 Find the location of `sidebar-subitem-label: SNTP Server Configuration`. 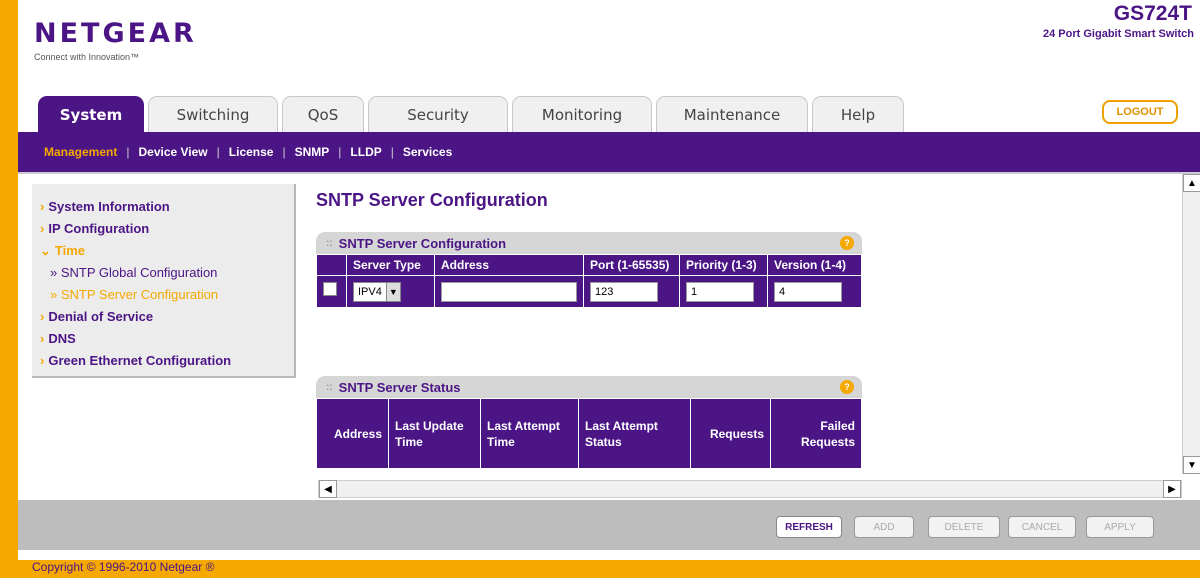

sidebar-subitem-label: SNTP Server Configuration is located at coordinates (139, 294).